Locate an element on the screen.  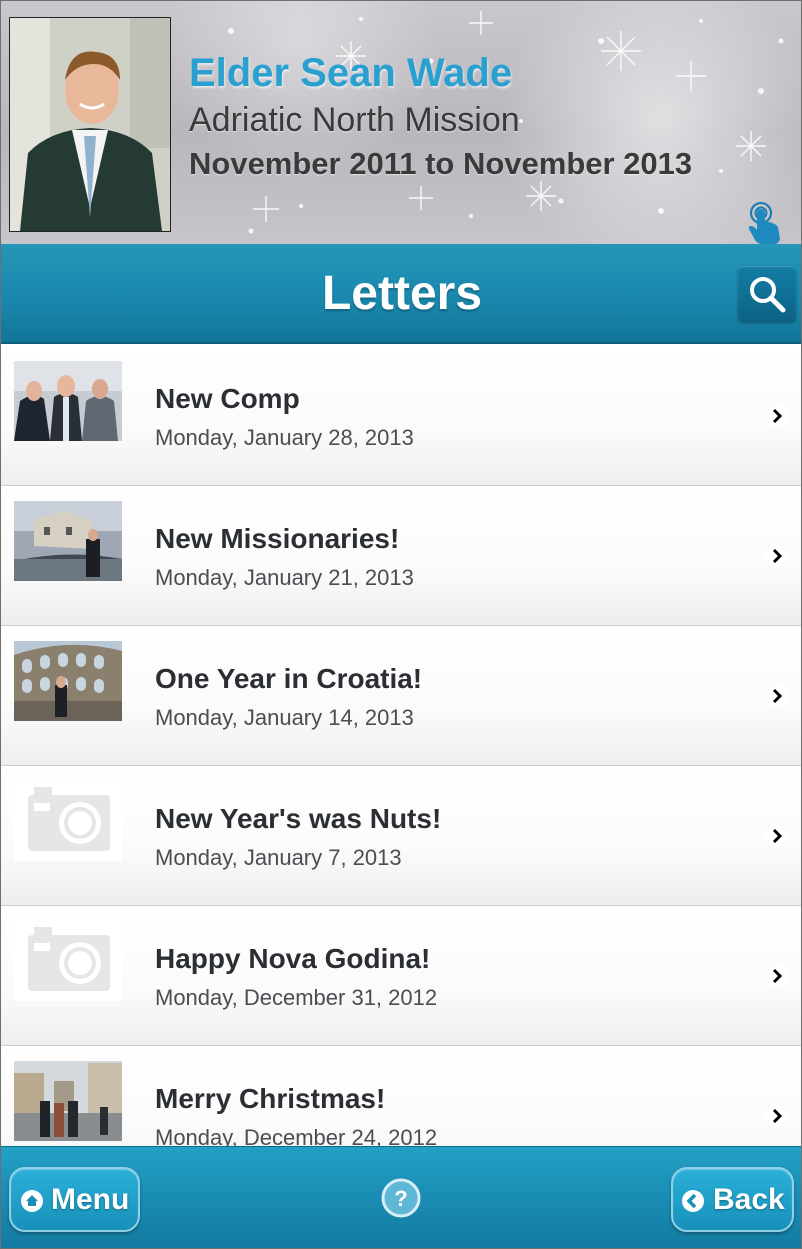
menu-button: Menu is located at coordinates (74, 1199).